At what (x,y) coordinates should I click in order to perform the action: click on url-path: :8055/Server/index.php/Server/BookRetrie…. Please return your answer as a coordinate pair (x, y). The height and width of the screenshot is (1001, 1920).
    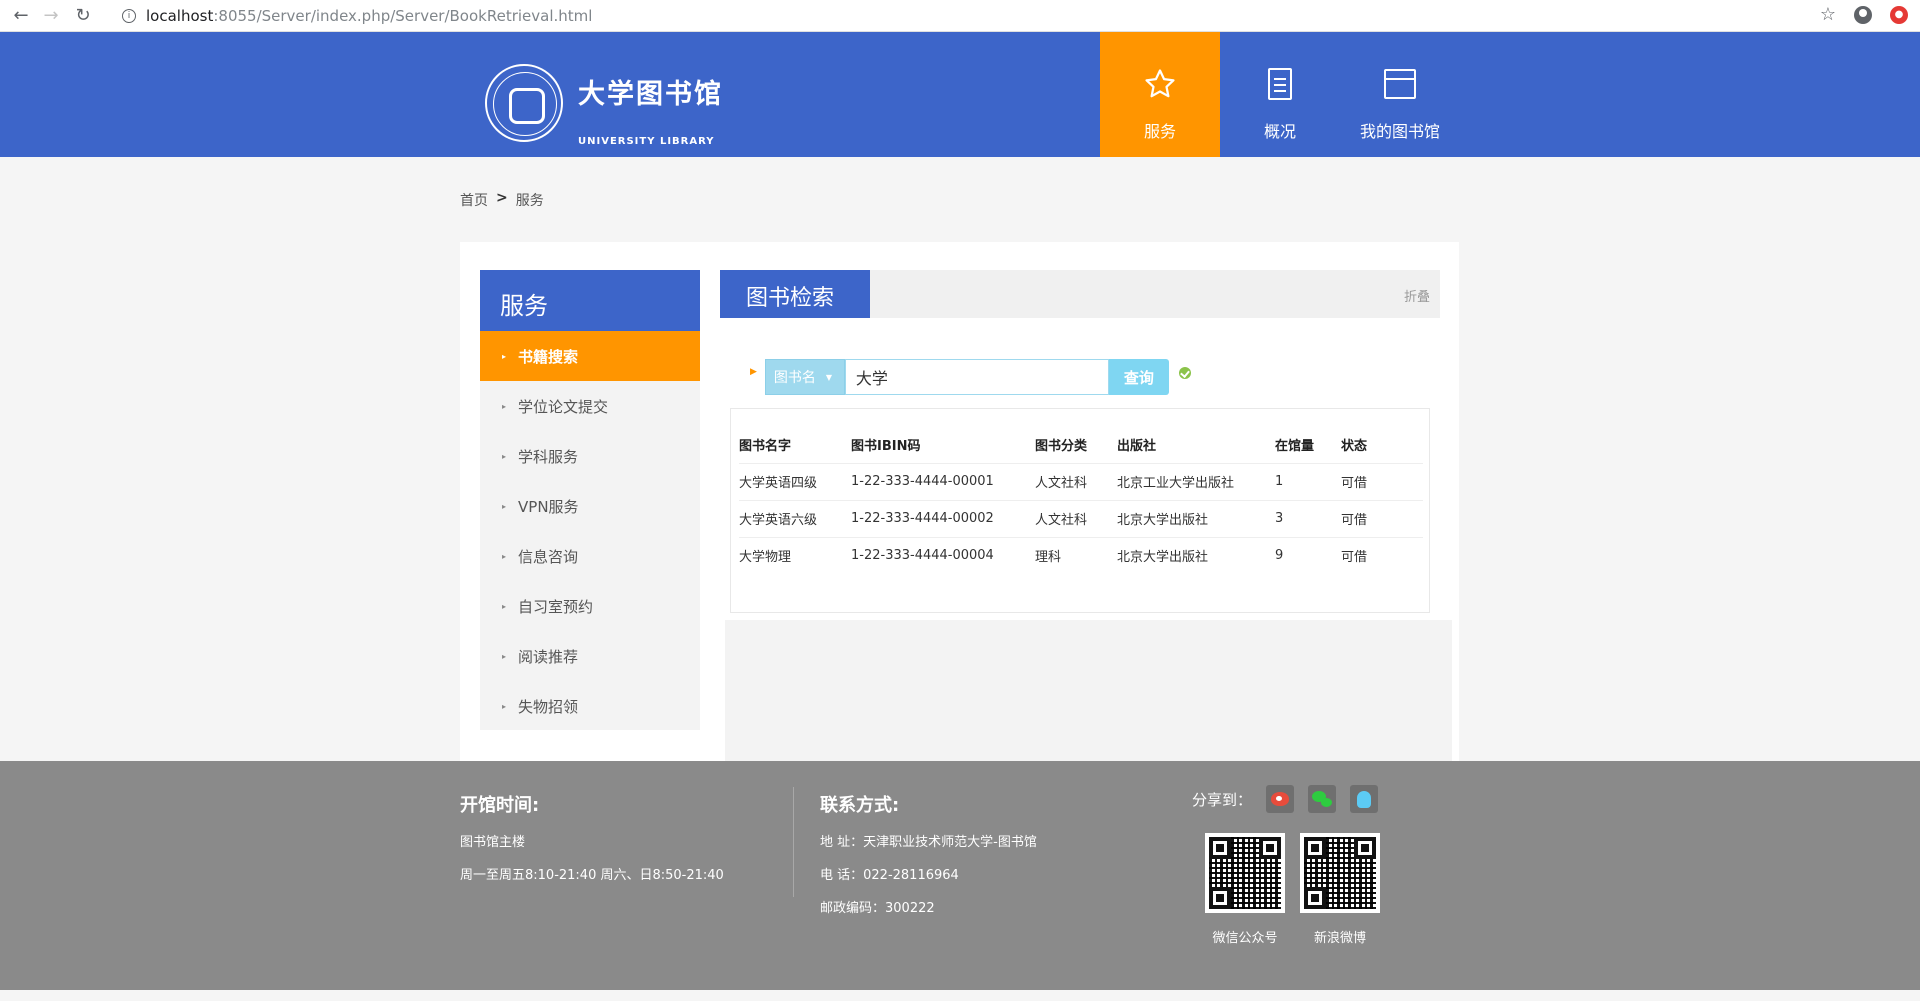
    Looking at the image, I should click on (403, 15).